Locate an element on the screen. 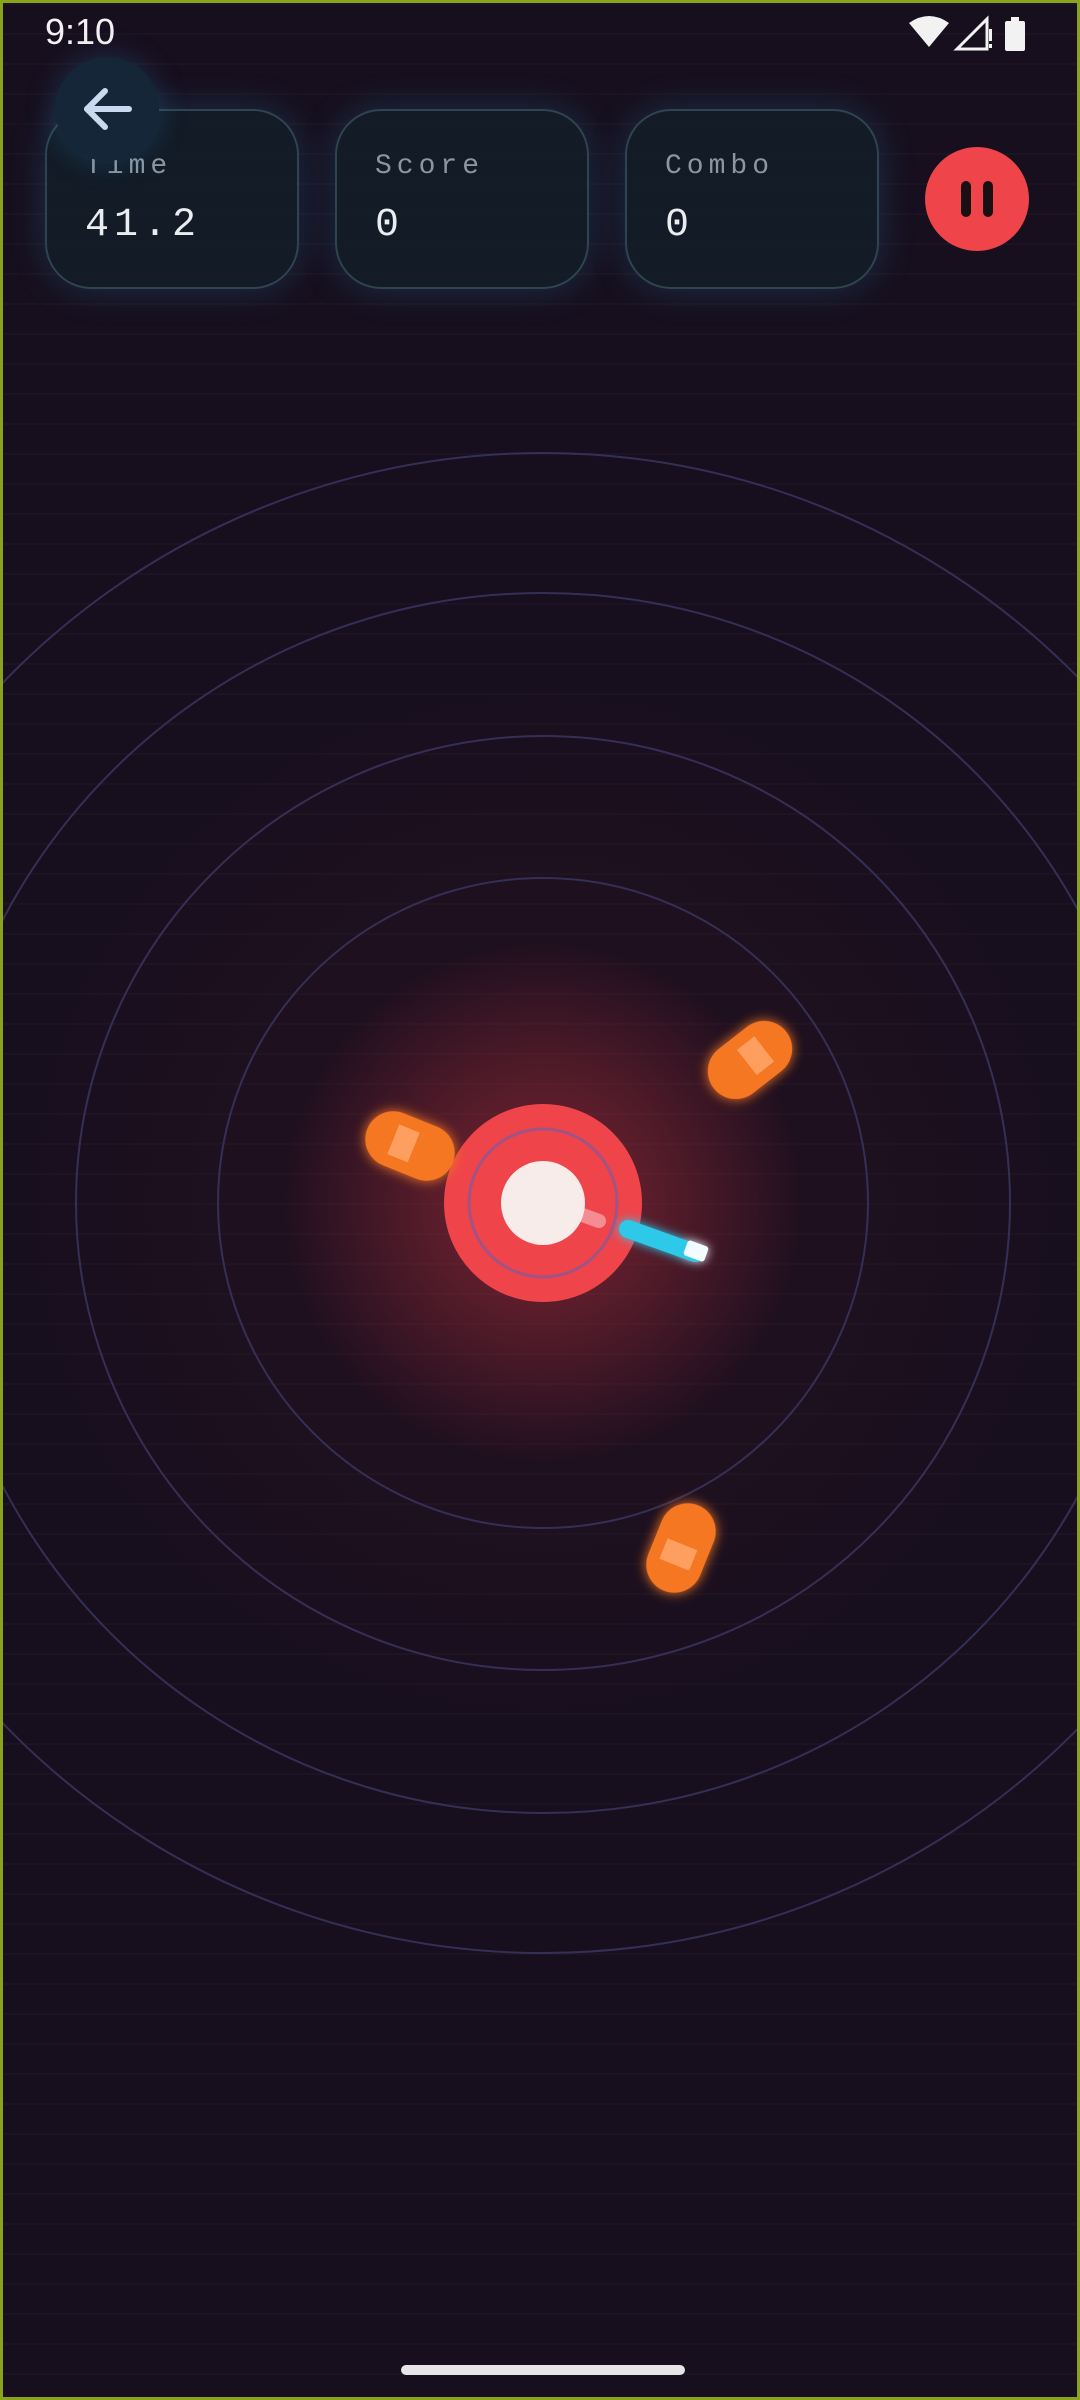  combo-value: 0 is located at coordinates (680, 225).